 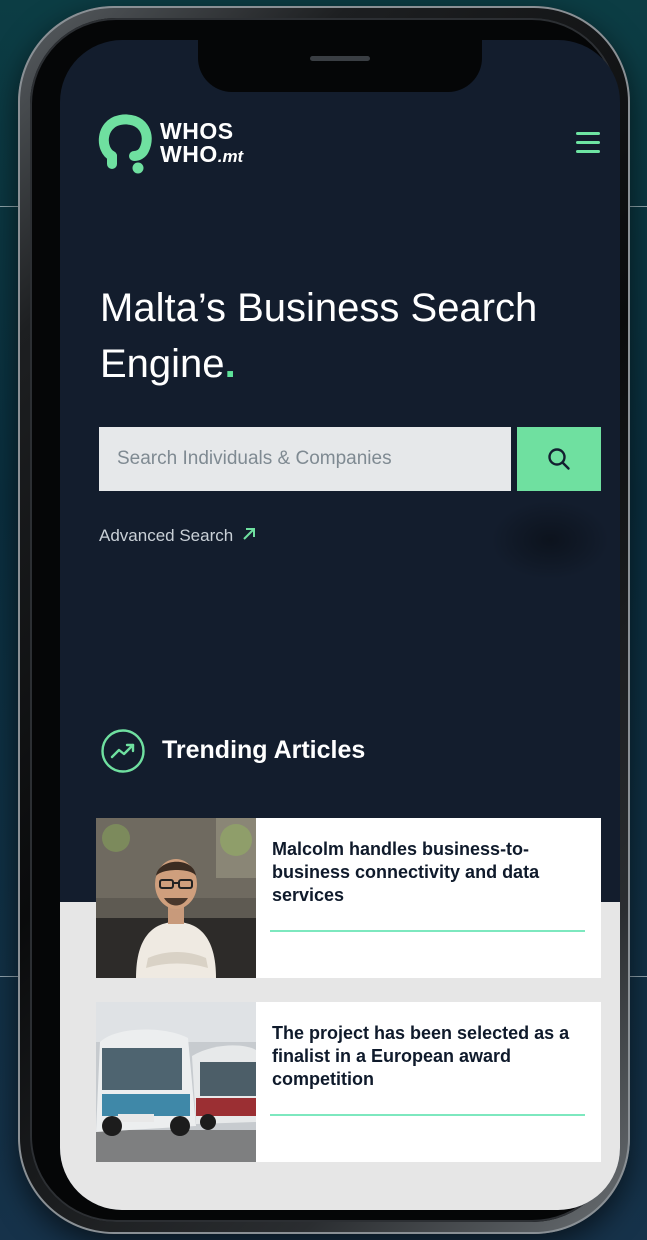 I want to click on logo-icon, so click(x=125, y=145).